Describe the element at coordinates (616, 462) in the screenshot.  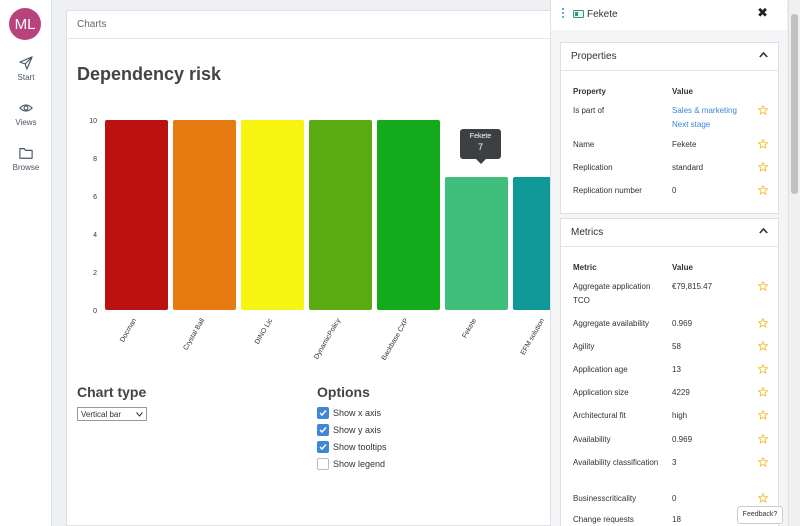
I see `metric-key: Availability classification` at that location.